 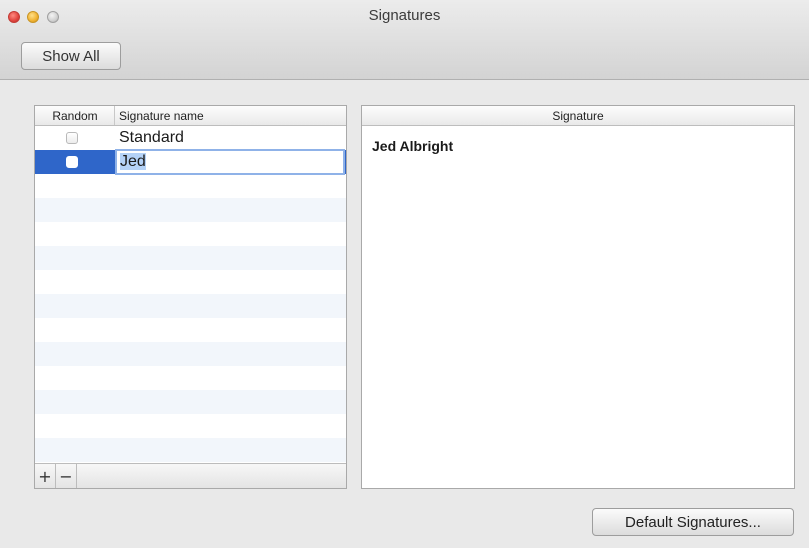 What do you see at coordinates (45, 476) in the screenshot?
I see `add-signature-button: +` at bounding box center [45, 476].